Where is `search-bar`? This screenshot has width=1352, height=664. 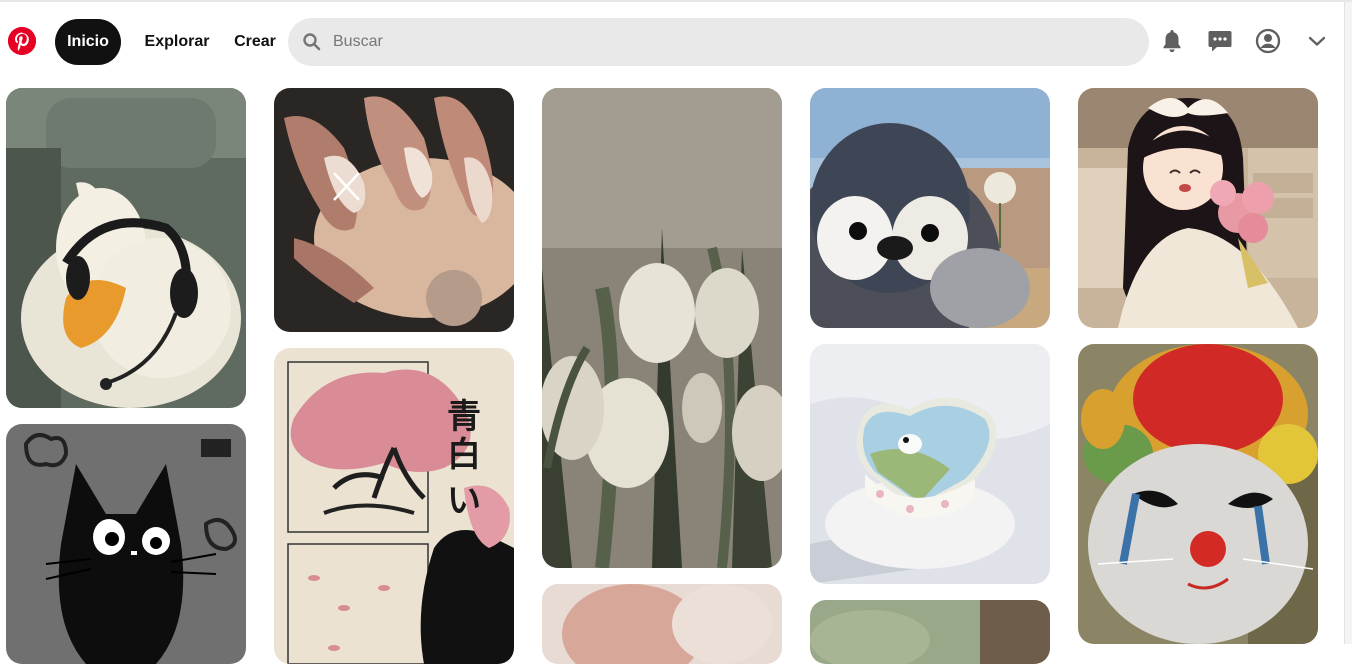
search-bar is located at coordinates (718, 42).